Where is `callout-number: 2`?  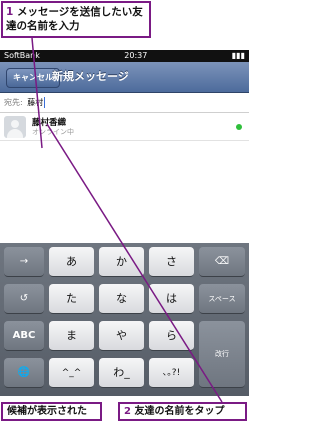 callout-number: 2 is located at coordinates (127, 411).